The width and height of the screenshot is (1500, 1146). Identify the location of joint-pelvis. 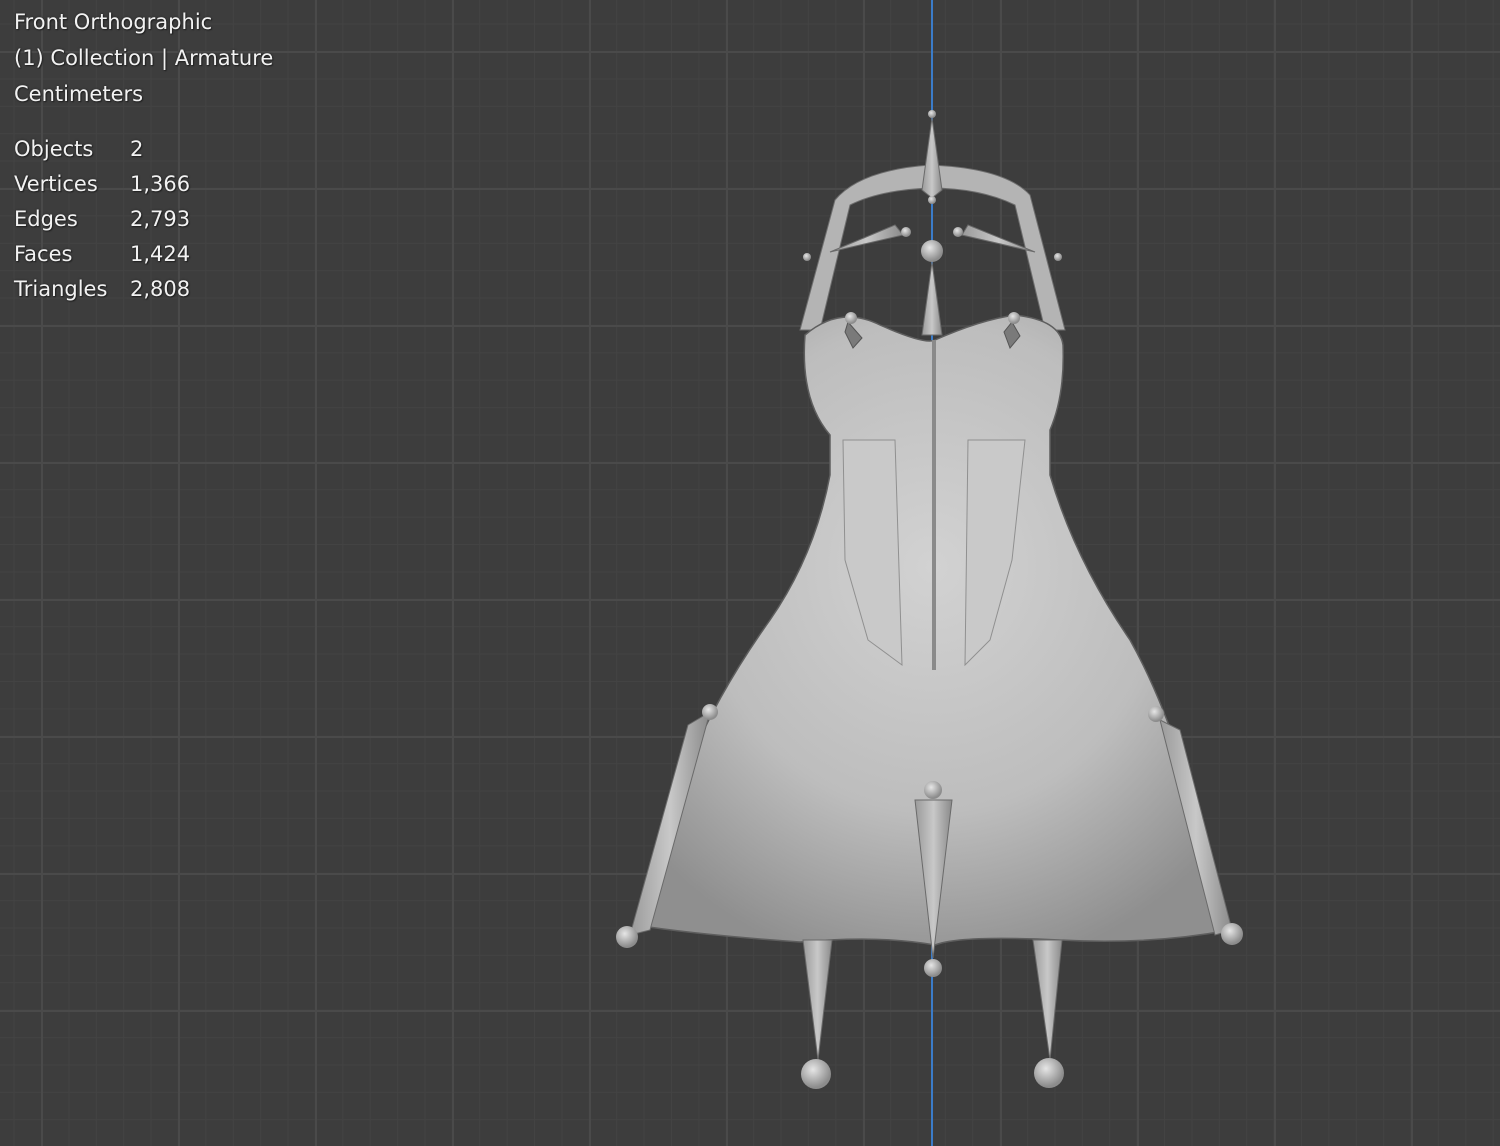
(933, 790).